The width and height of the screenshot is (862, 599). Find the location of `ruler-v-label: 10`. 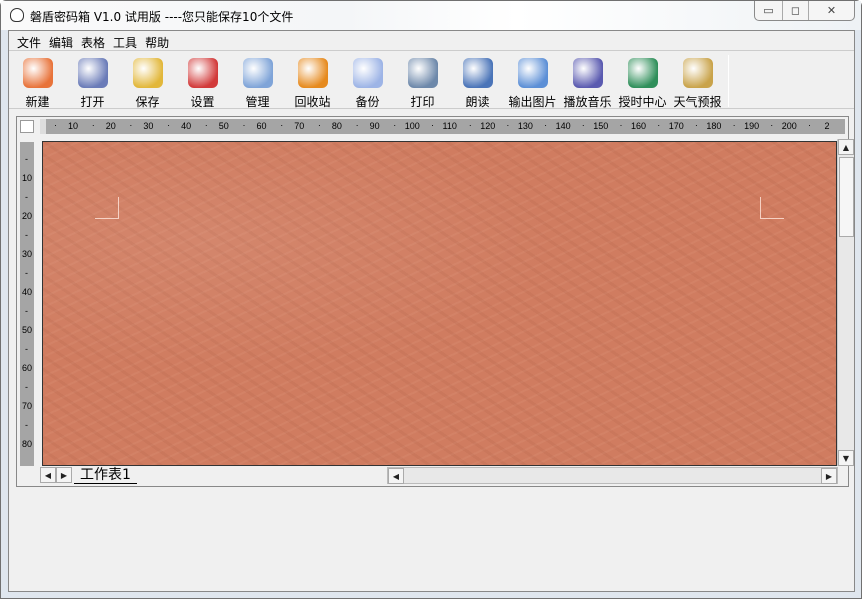

ruler-v-label: 10 is located at coordinates (27, 178).